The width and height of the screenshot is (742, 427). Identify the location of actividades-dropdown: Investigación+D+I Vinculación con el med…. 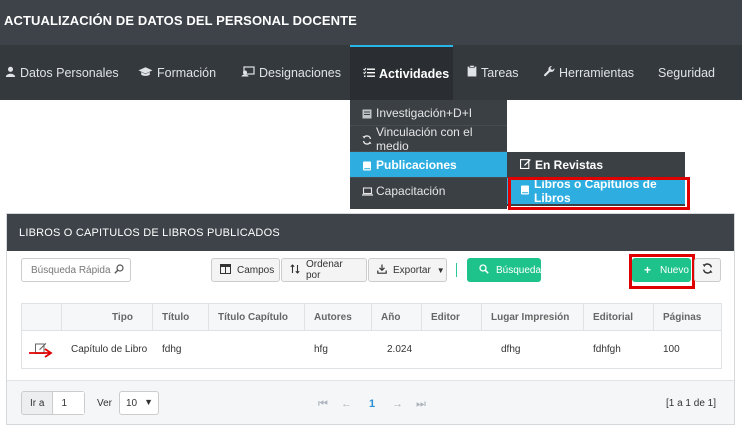
(428, 154).